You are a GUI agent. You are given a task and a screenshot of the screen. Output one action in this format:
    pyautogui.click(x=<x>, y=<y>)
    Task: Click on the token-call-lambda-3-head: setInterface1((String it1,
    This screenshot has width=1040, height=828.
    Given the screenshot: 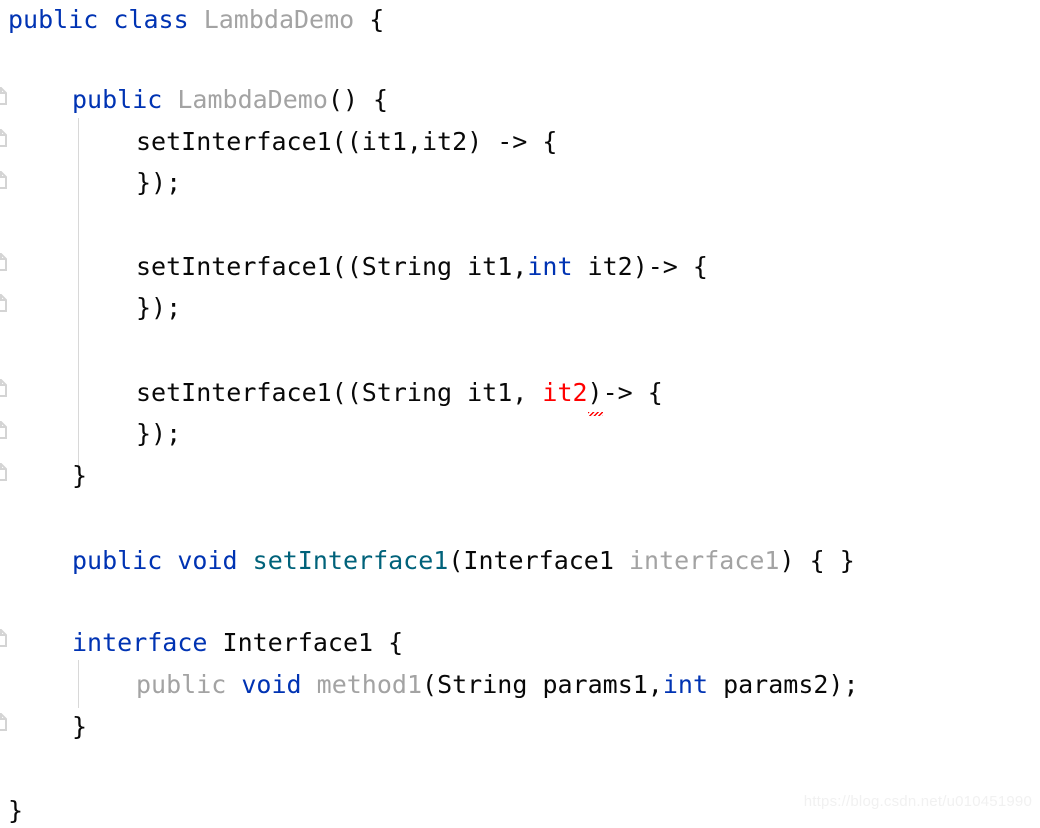 What is the action you would take?
    pyautogui.click(x=339, y=392)
    